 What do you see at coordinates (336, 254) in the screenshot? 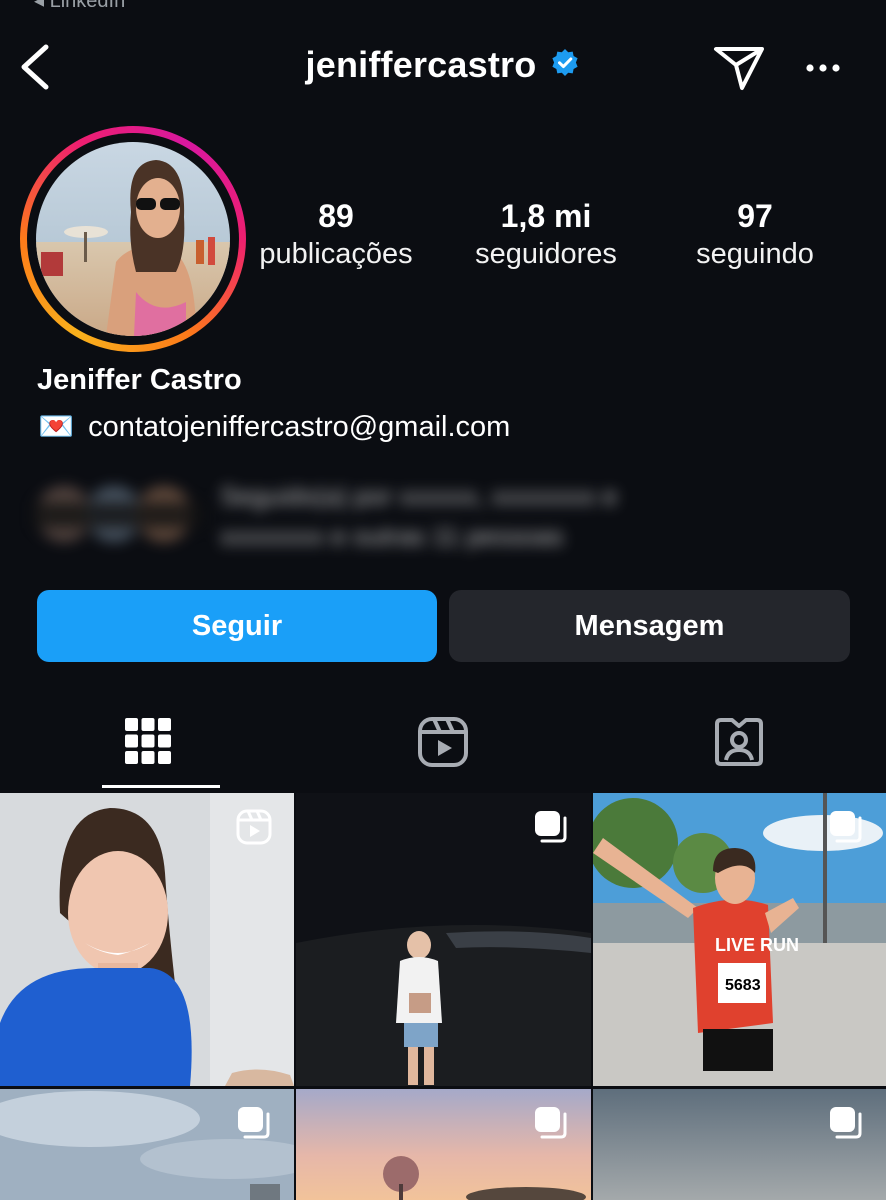
I see `stat-label: publicações` at bounding box center [336, 254].